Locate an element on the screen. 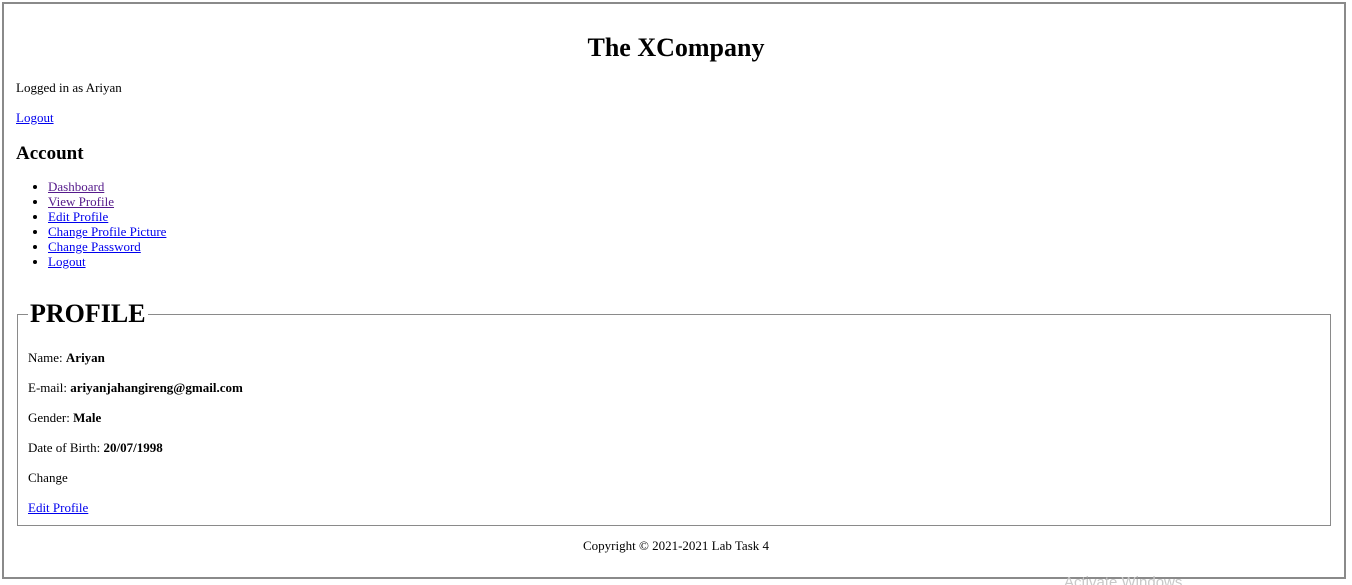 The image size is (1352, 585). profile-legend: PROFILE is located at coordinates (88, 313).